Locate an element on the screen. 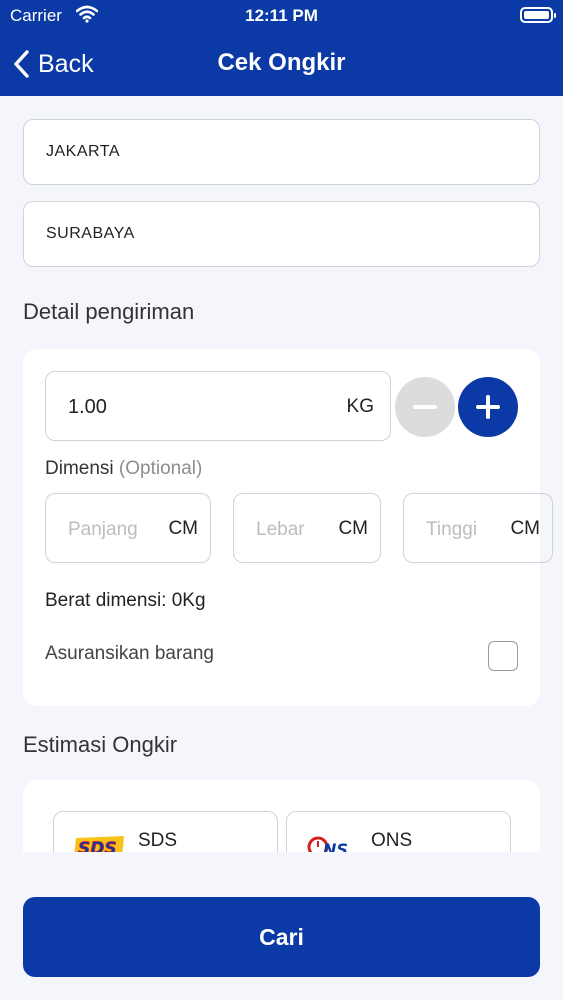  dimension-optional-text: (Optional) is located at coordinates (160, 468).